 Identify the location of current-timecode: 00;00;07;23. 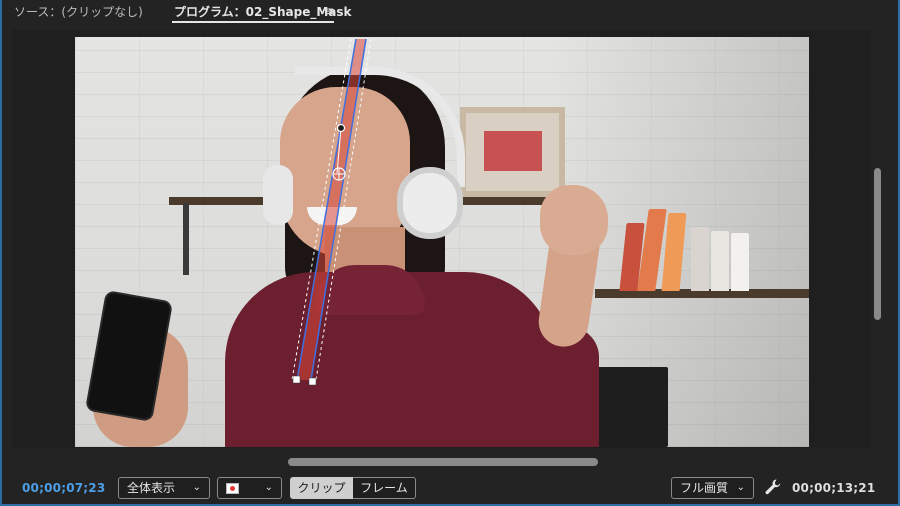
(63, 488).